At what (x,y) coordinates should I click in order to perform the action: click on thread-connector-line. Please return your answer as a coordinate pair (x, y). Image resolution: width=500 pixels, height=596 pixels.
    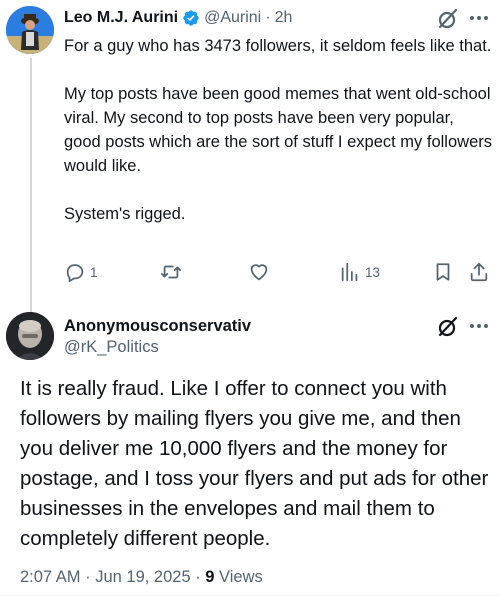
    Looking at the image, I should click on (31, 185).